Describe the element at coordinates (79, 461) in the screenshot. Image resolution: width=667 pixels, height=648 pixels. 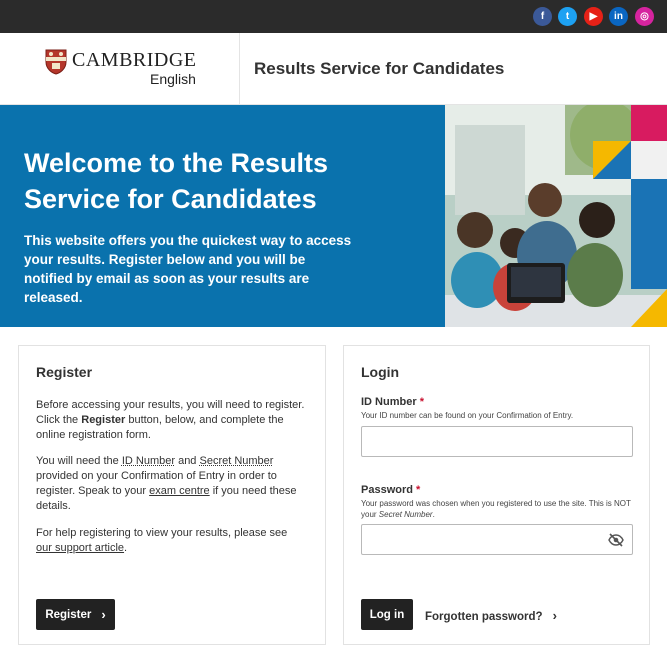
I see `text: You will need the` at that location.